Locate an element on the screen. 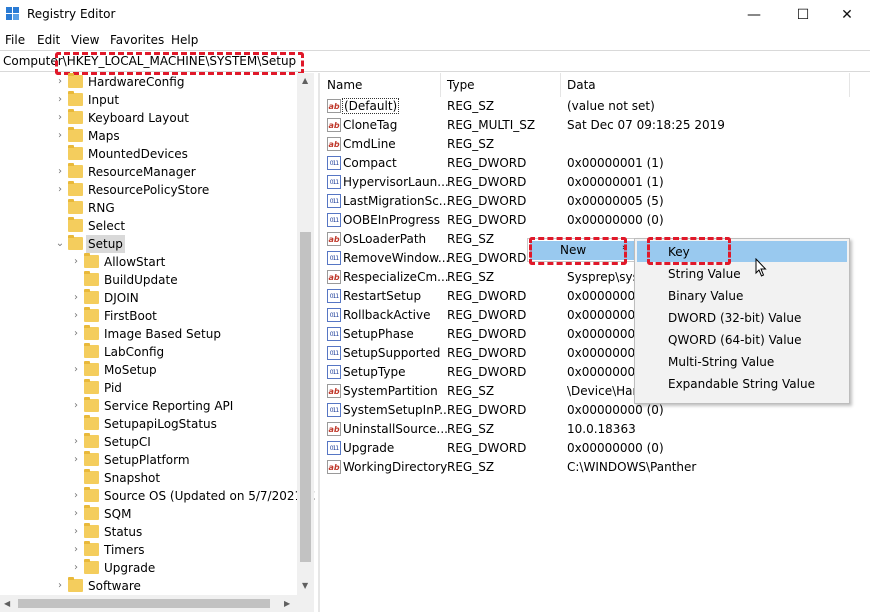 The width and height of the screenshot is (870, 612). value-row: 011 Compact REG_DWORD 0x00000001 (1) is located at coordinates (591, 163).